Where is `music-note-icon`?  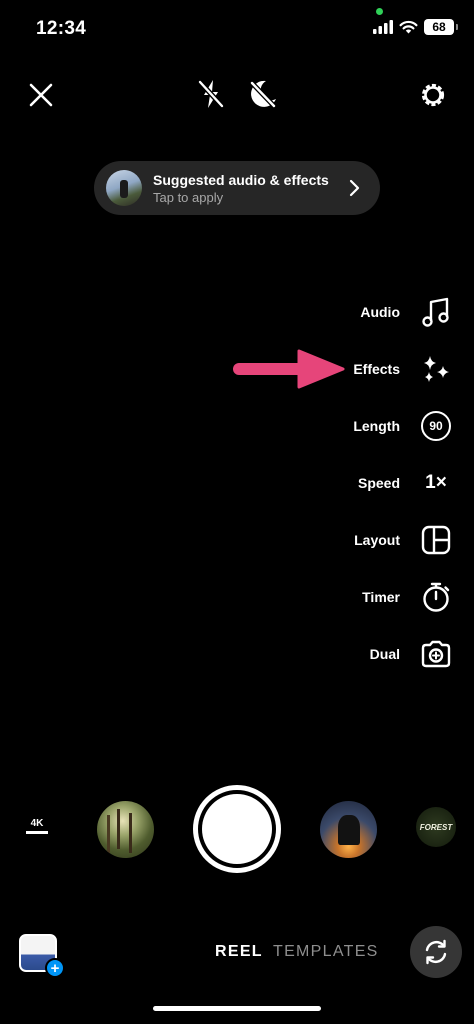 music-note-icon is located at coordinates (436, 312).